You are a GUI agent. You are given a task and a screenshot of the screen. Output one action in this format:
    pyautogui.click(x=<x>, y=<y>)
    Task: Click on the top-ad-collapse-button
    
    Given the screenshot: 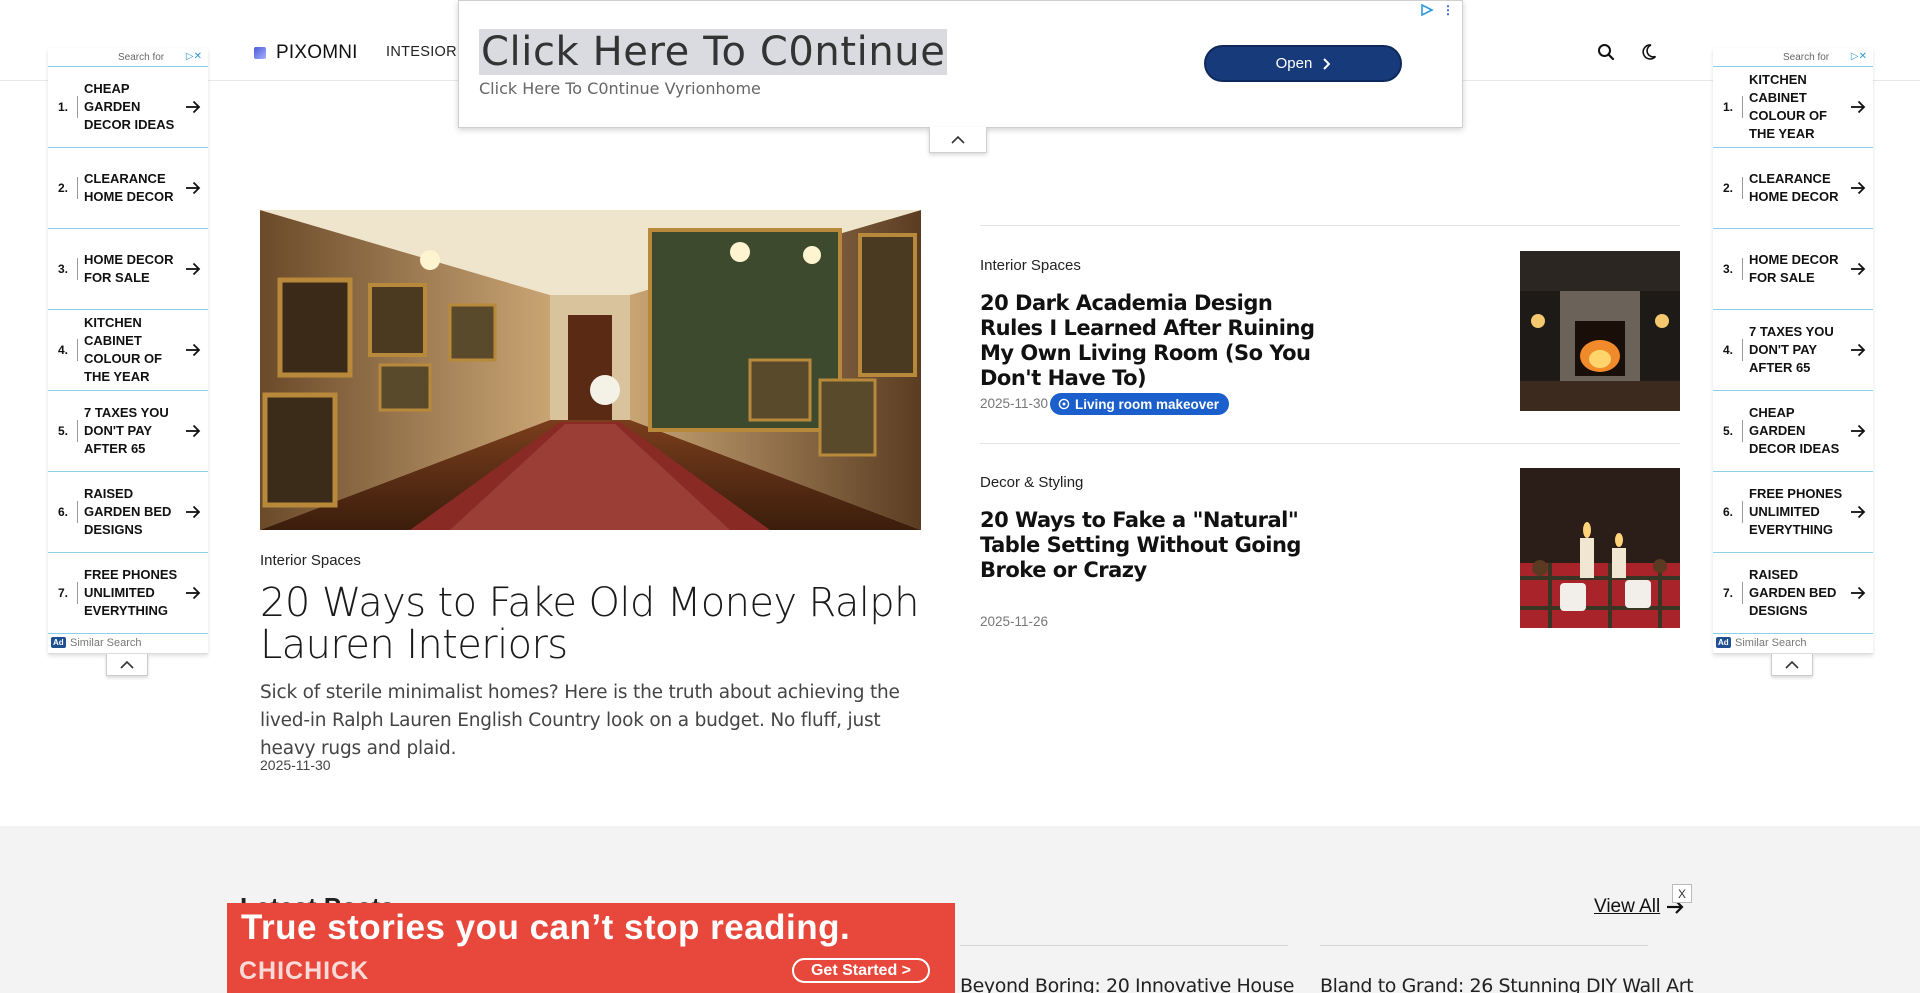 What is the action you would take?
    pyautogui.click(x=958, y=140)
    